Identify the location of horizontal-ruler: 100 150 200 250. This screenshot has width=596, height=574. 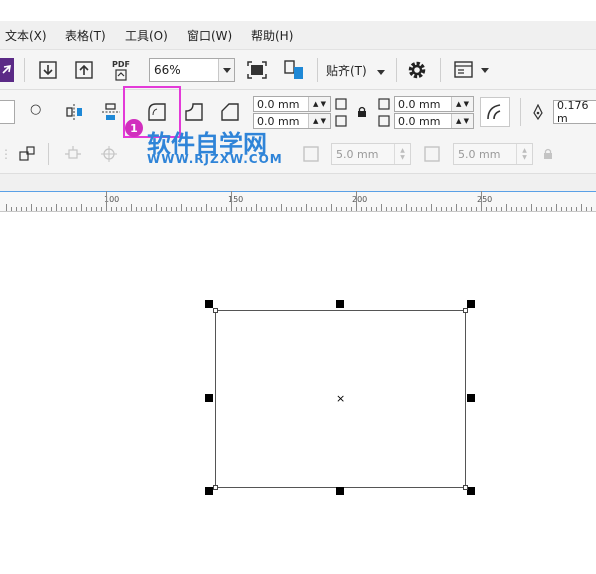
(298, 201).